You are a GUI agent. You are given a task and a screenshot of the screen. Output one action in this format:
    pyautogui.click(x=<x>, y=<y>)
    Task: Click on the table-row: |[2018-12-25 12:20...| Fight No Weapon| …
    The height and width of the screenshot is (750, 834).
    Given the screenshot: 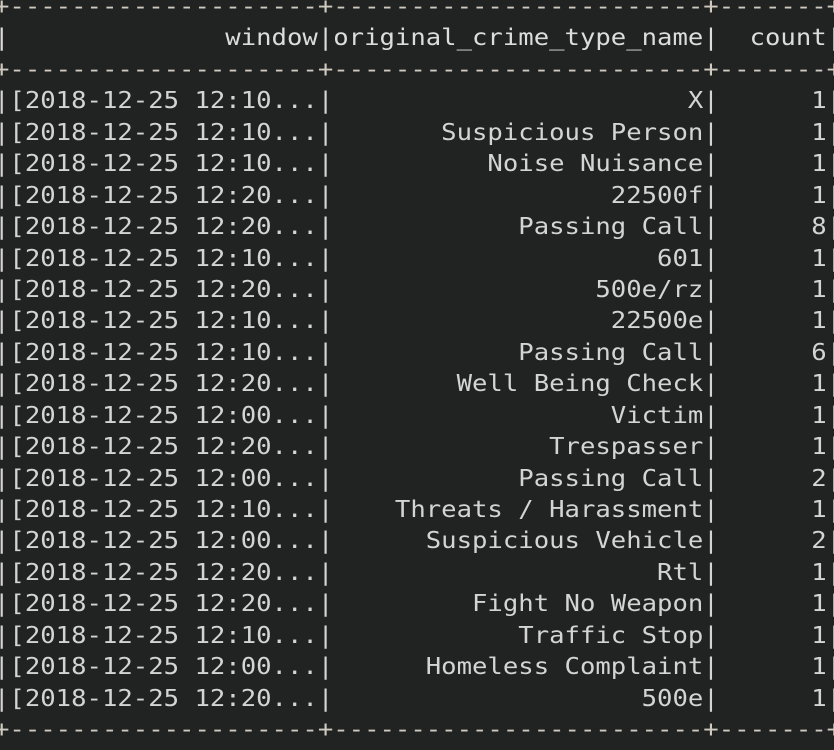 What is the action you would take?
    pyautogui.click(x=417, y=603)
    